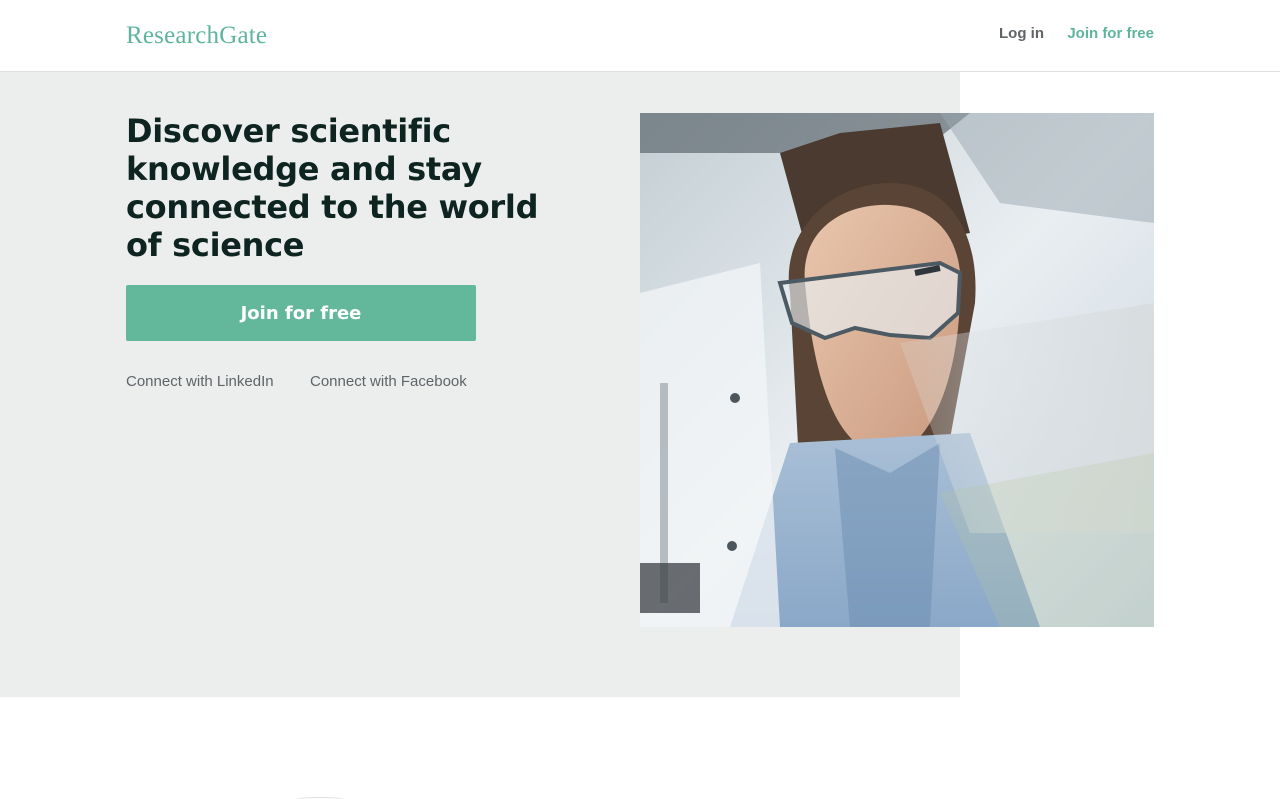 Image resolution: width=1280 pixels, height=802 pixels. Describe the element at coordinates (640, 36) in the screenshot. I see `top-navigation-bar: ResearchGate Log in Join for free` at that location.